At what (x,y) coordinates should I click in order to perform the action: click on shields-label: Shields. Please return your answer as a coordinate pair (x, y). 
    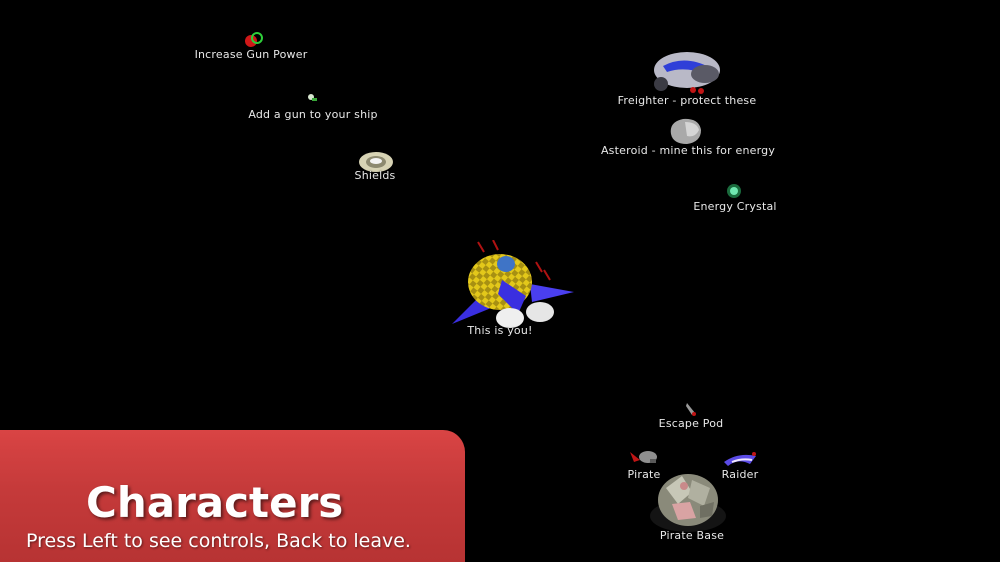
    Looking at the image, I should click on (375, 175).